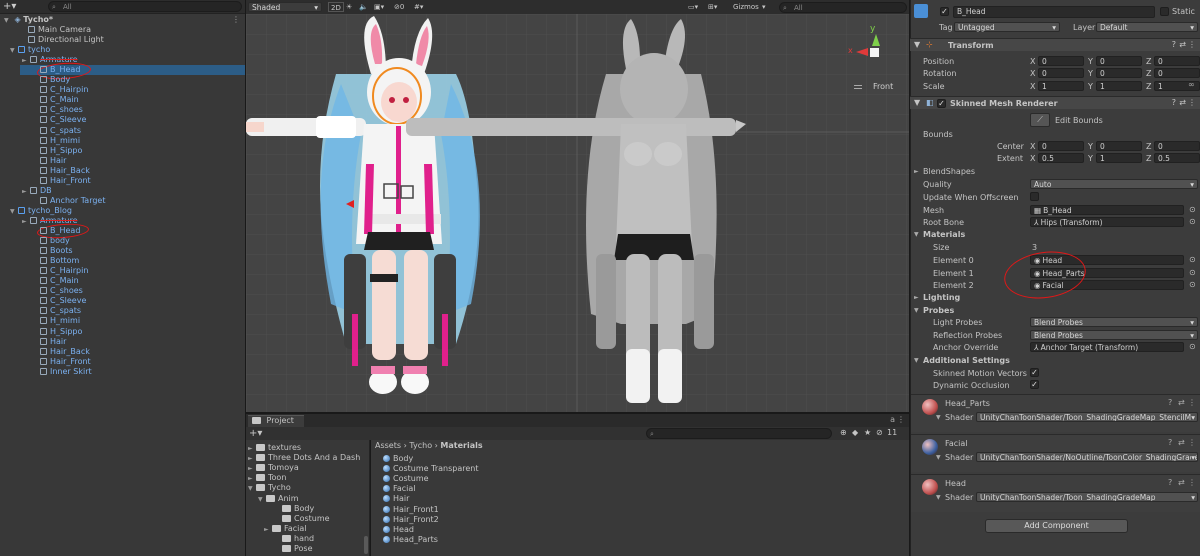 The height and width of the screenshot is (556, 1200). What do you see at coordinates (399, 7) in the screenshot?
I see `hidden-objects-icon: ⊘0` at bounding box center [399, 7].